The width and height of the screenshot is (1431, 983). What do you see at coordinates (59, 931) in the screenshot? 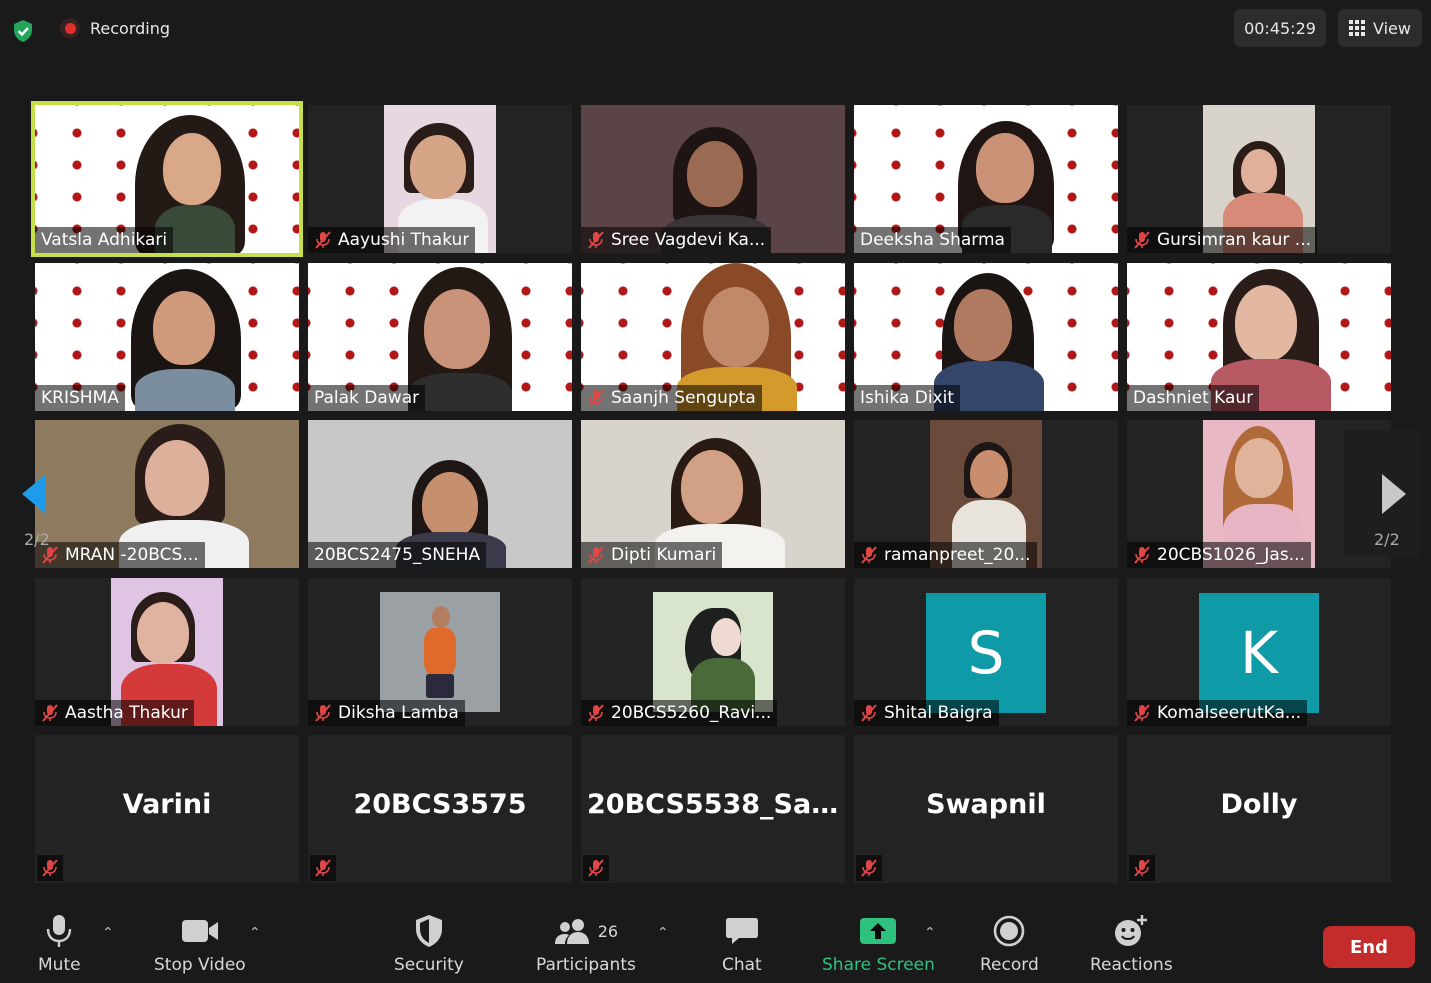
I see `mic-icon` at bounding box center [59, 931].